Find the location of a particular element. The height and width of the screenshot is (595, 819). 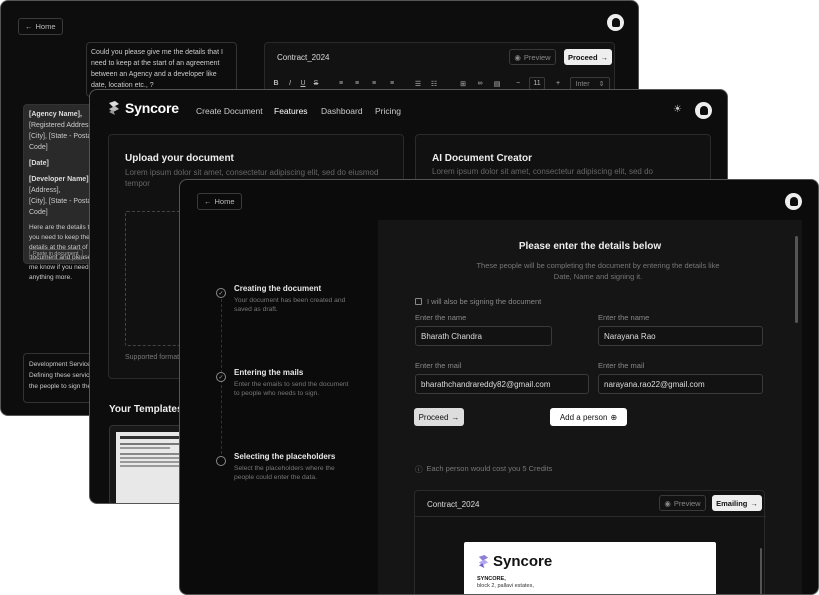

also-signing-checkbox is located at coordinates (418, 301).